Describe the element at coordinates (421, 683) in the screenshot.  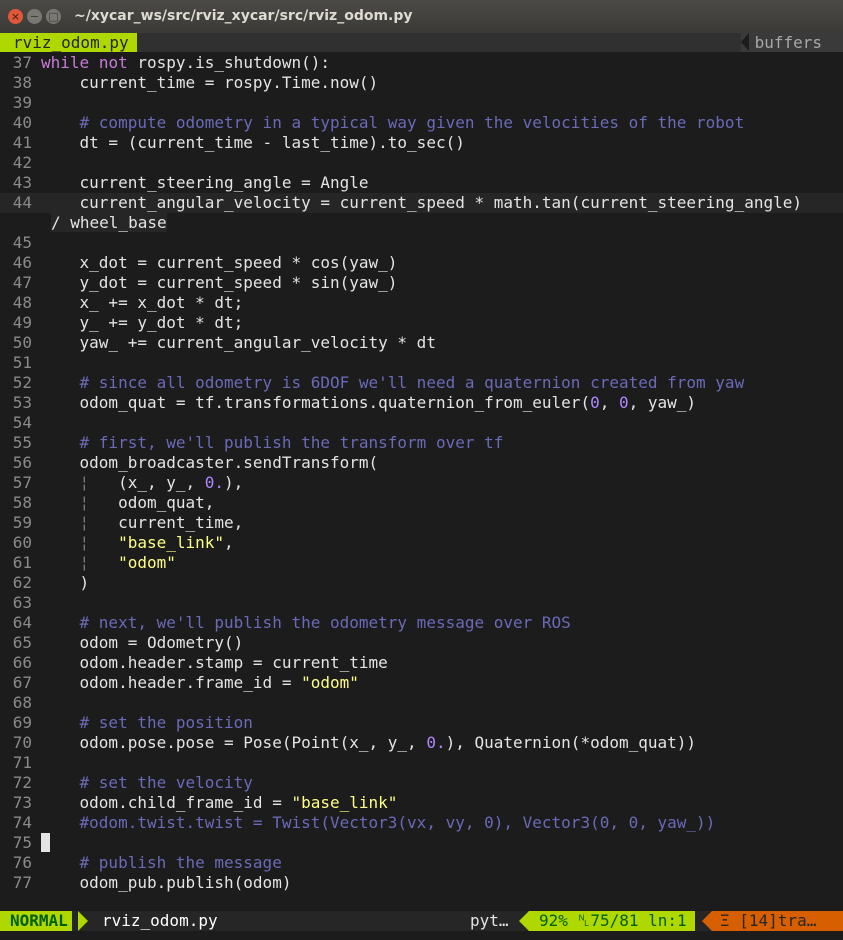
I see `code-line: 67 odom.header.frame_id = "odom"` at that location.